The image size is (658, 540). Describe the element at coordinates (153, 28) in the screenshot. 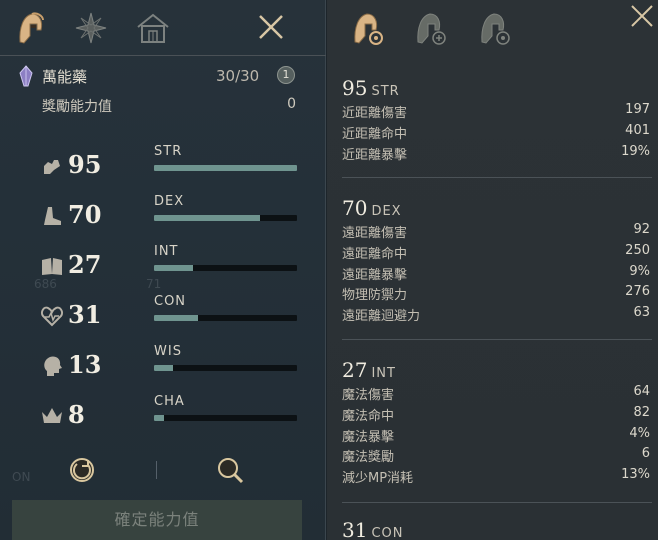

I see `tab-house` at that location.